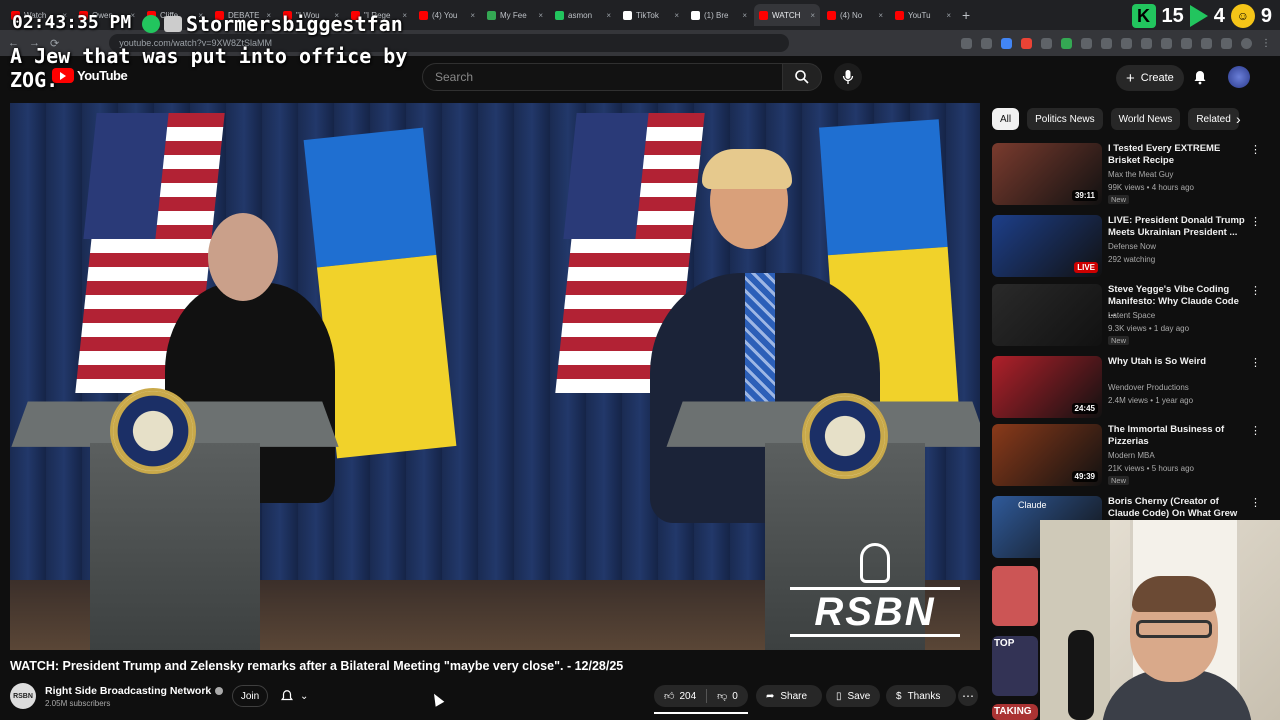 This screenshot has height=720, width=1280. I want to click on browser-tab: WATCH ×, so click(787, 15).